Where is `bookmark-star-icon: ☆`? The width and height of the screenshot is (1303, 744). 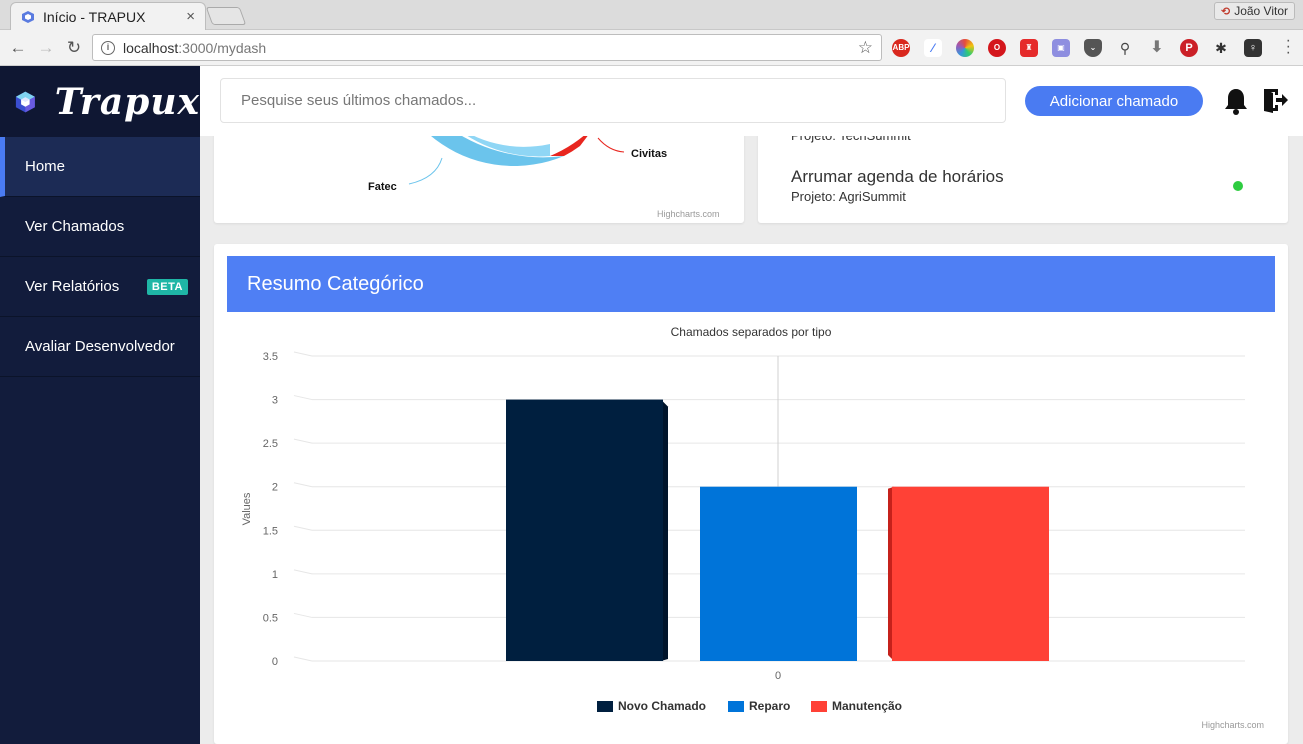 bookmark-star-icon: ☆ is located at coordinates (865, 48).